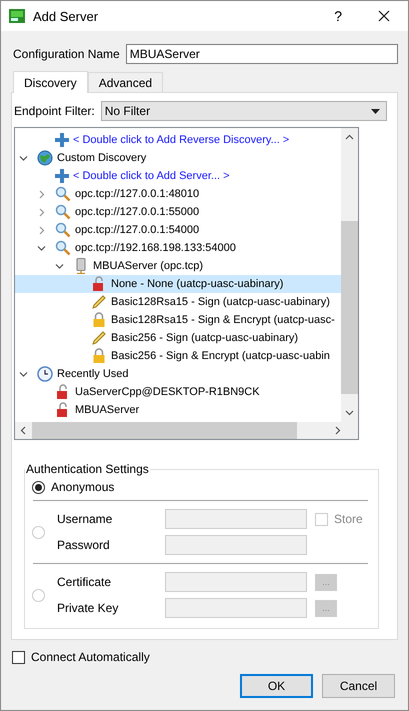 The height and width of the screenshot is (711, 409). What do you see at coordinates (375, 111) in the screenshot?
I see `dropdown-arrow-icon` at bounding box center [375, 111].